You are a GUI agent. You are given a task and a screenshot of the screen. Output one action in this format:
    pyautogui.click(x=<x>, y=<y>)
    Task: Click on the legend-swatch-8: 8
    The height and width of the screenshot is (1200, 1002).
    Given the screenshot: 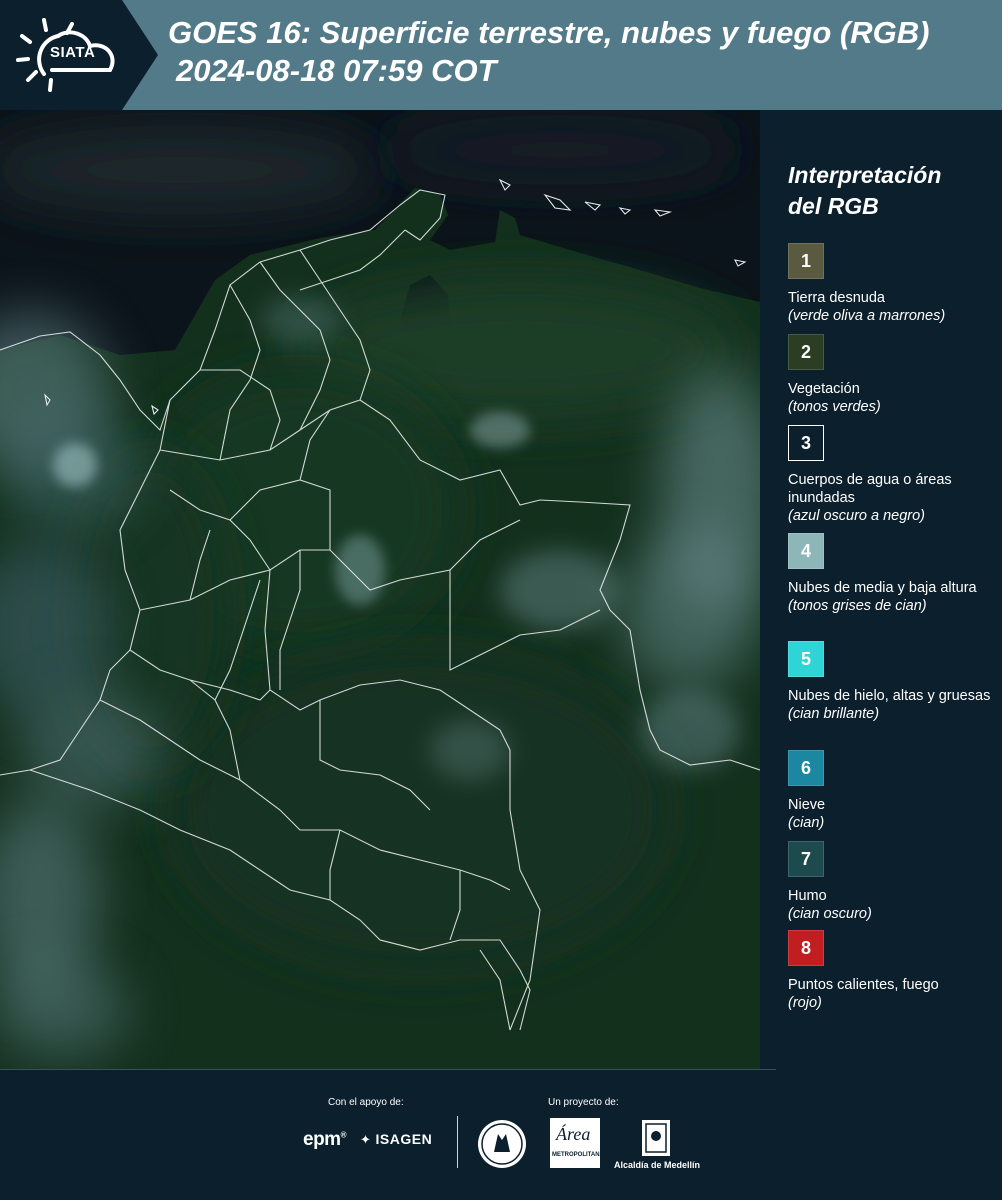 What is the action you would take?
    pyautogui.click(x=806, y=948)
    